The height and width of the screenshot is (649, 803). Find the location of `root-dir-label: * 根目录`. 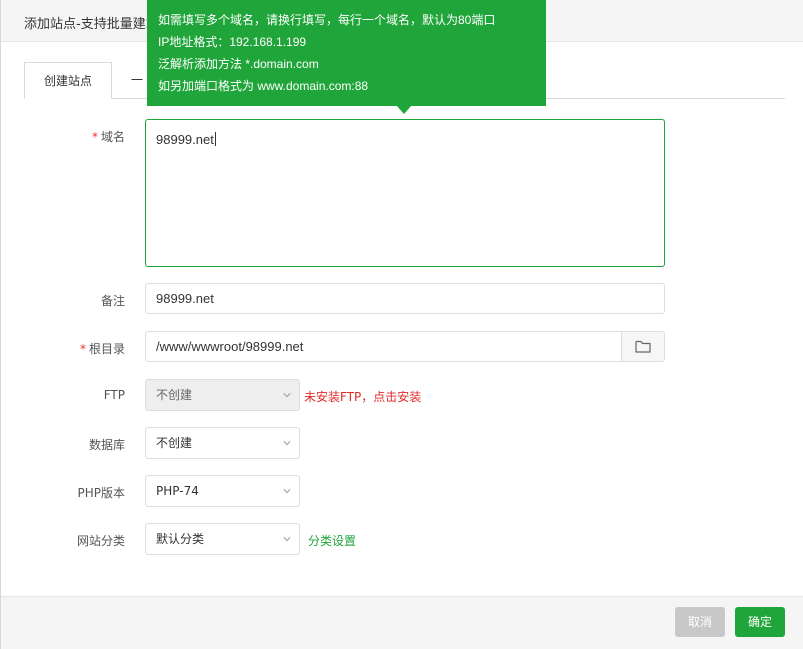

root-dir-label: * 根目录 is located at coordinates (70, 348).